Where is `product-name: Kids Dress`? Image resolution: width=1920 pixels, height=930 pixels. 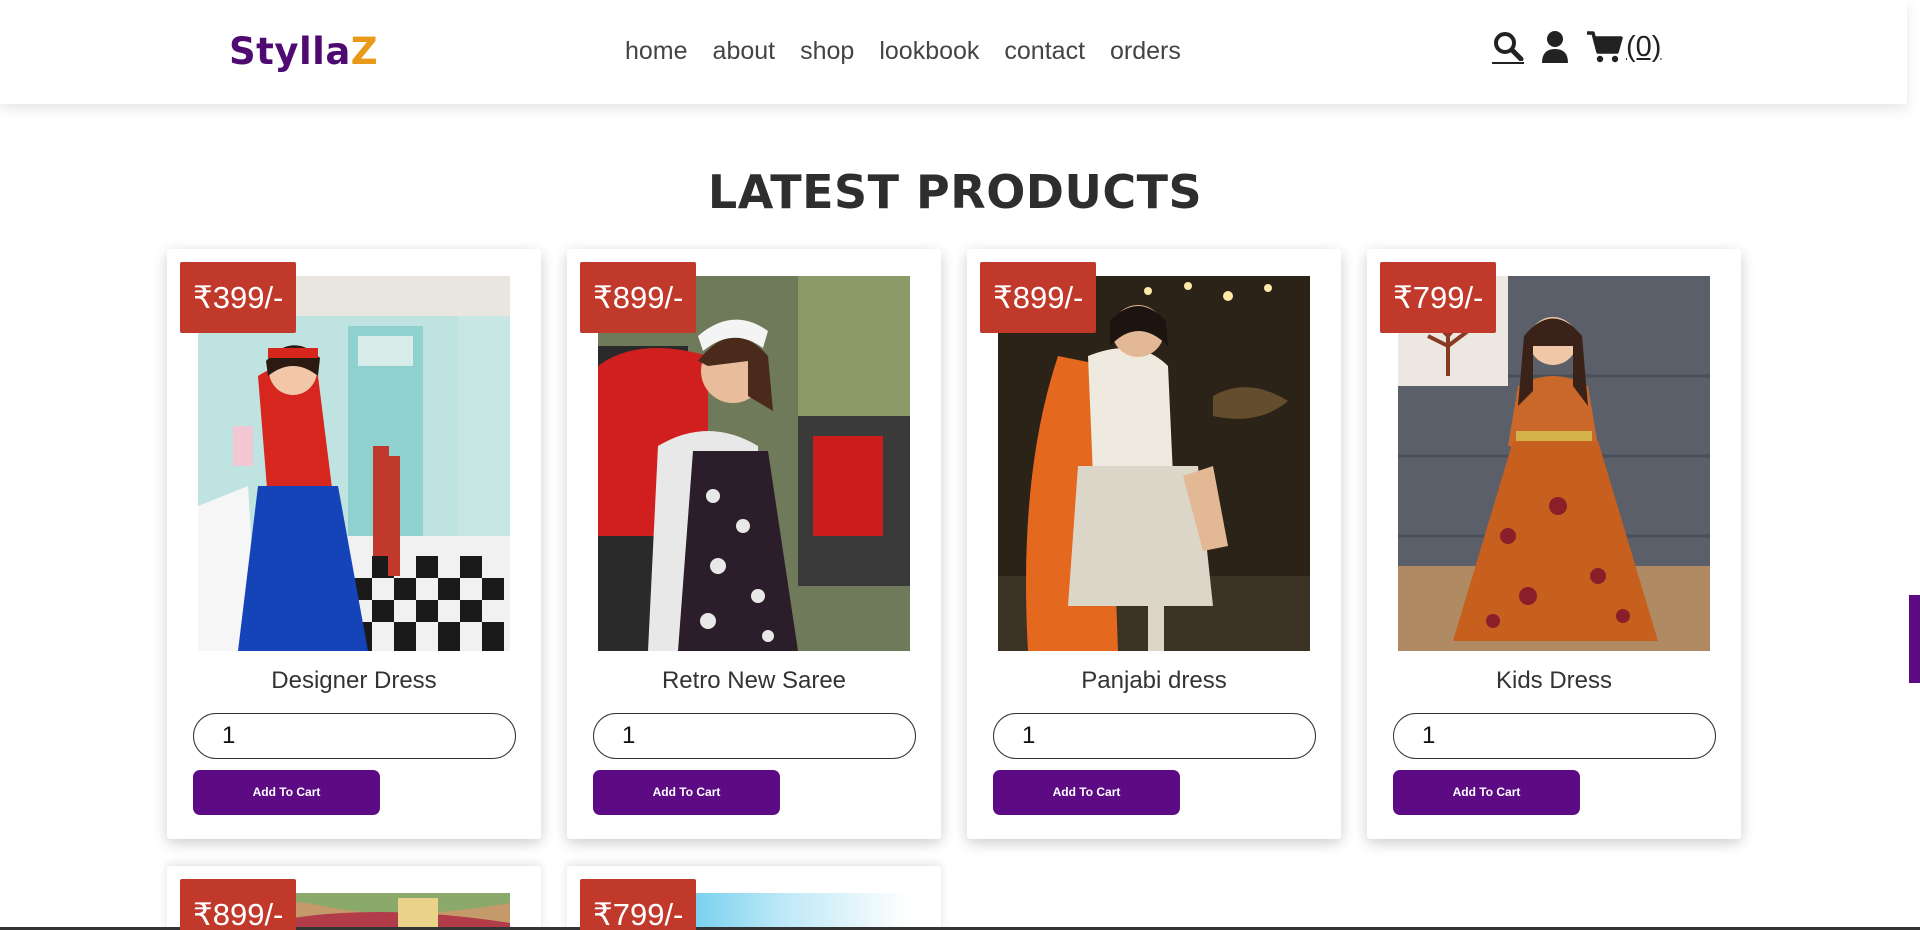 product-name: Kids Dress is located at coordinates (1554, 680).